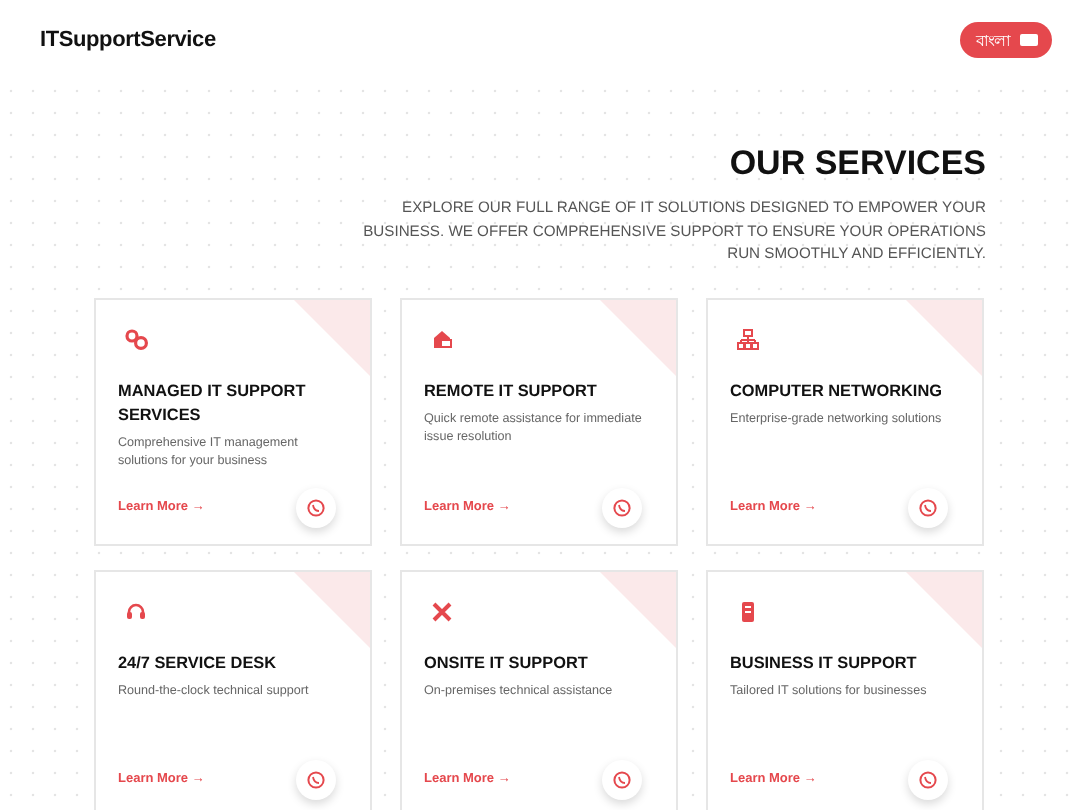 The height and width of the screenshot is (810, 1080). Describe the element at coordinates (824, 663) in the screenshot. I see `service-title: BUSINESS IT SUPPORT` at that location.